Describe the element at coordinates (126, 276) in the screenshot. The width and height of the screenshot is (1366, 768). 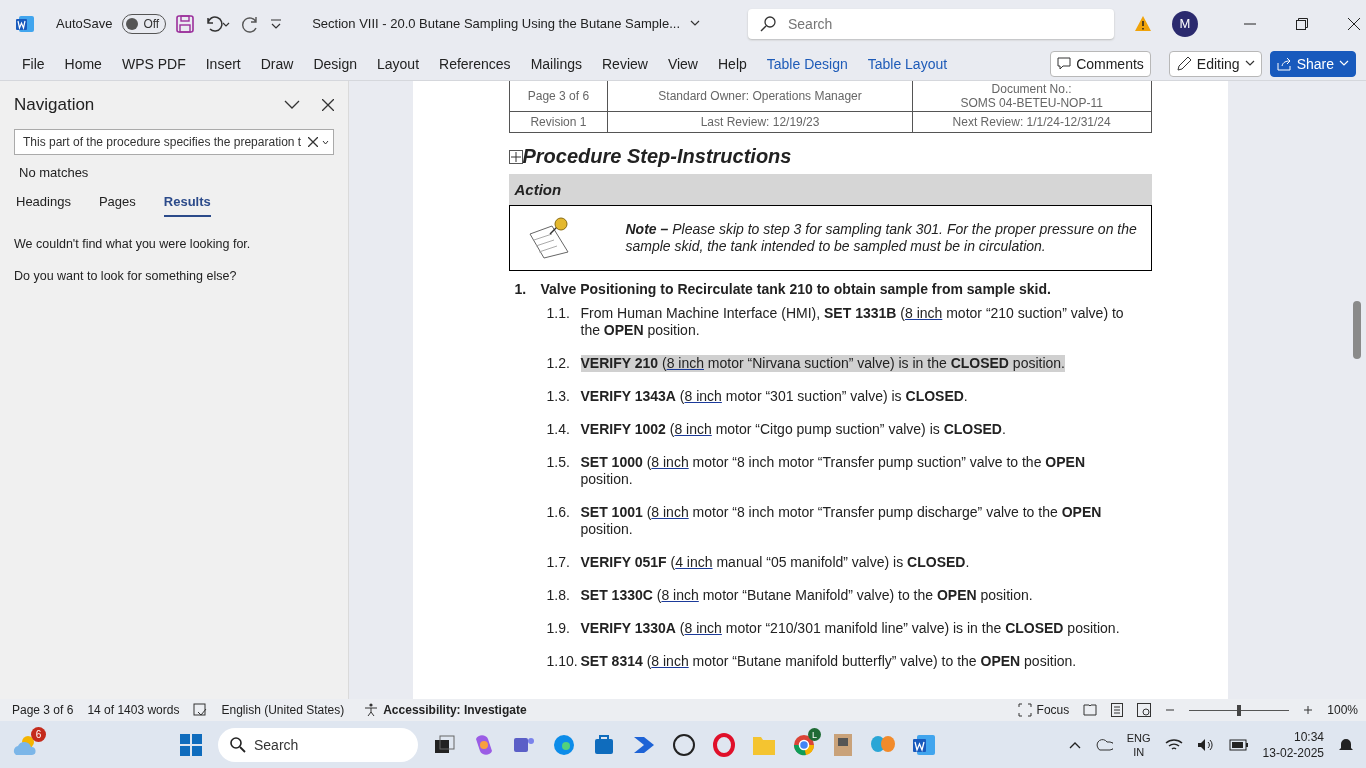
I see `result-message: Do you want to look for something else?` at that location.